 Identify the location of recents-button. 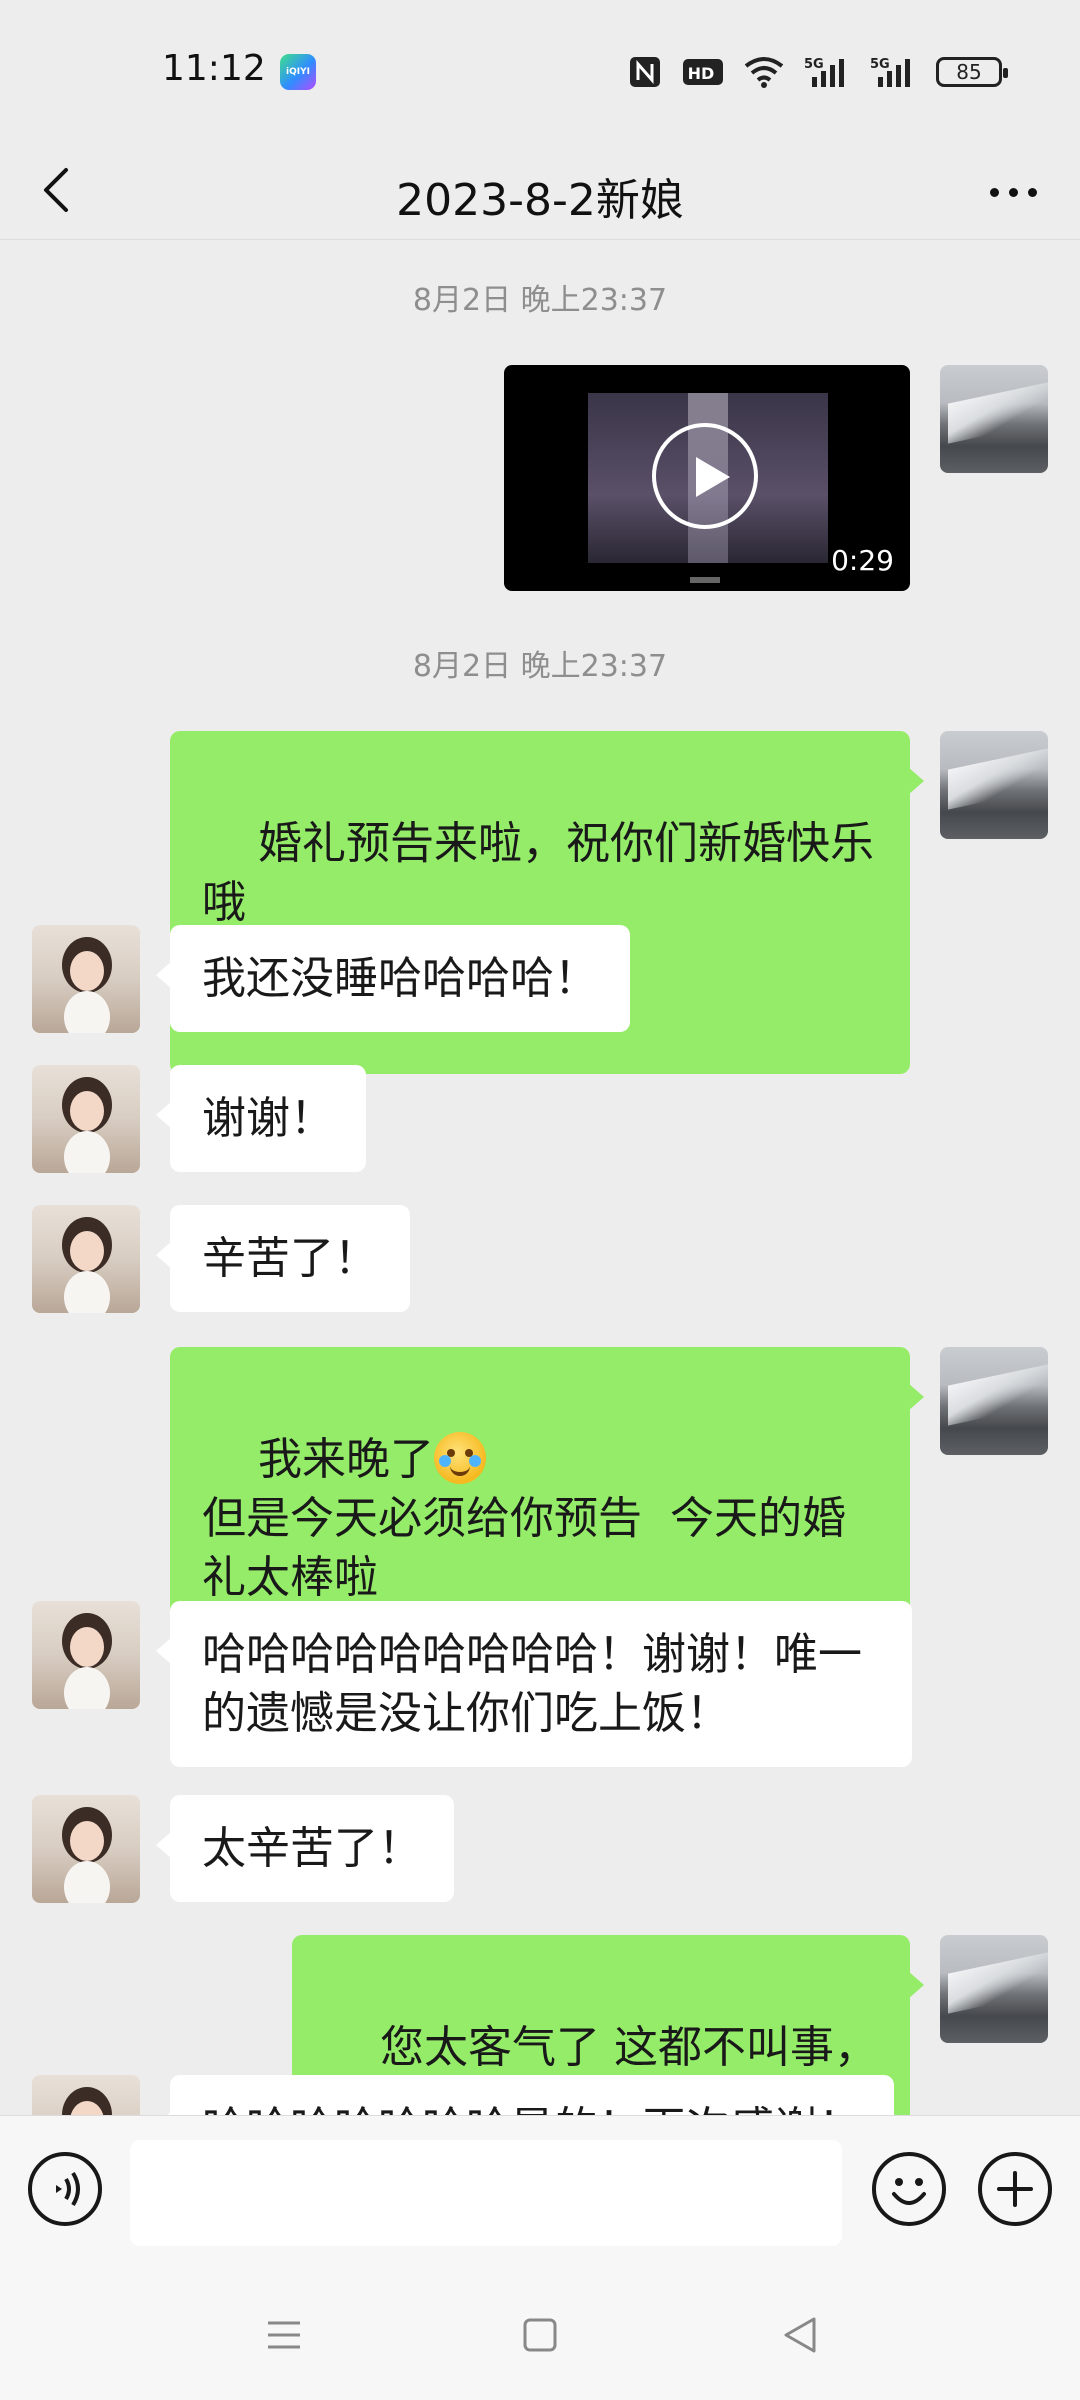
(284, 2335).